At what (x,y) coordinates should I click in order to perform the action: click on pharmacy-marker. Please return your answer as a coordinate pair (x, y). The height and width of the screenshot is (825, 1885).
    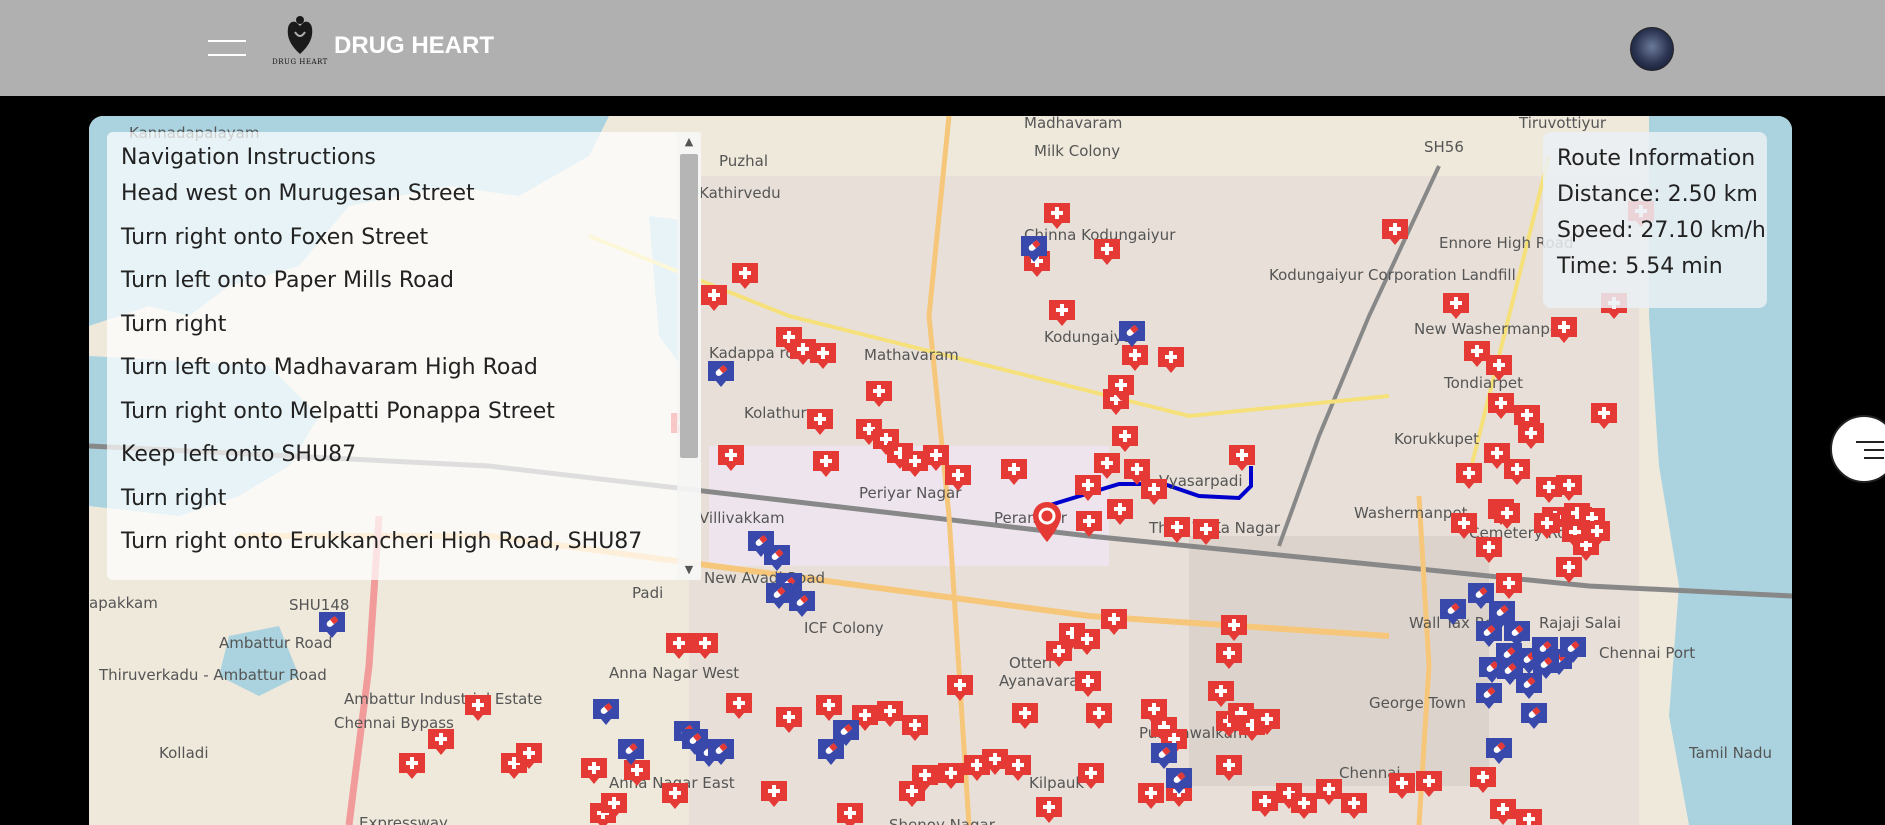
    Looking at the image, I should click on (606, 712).